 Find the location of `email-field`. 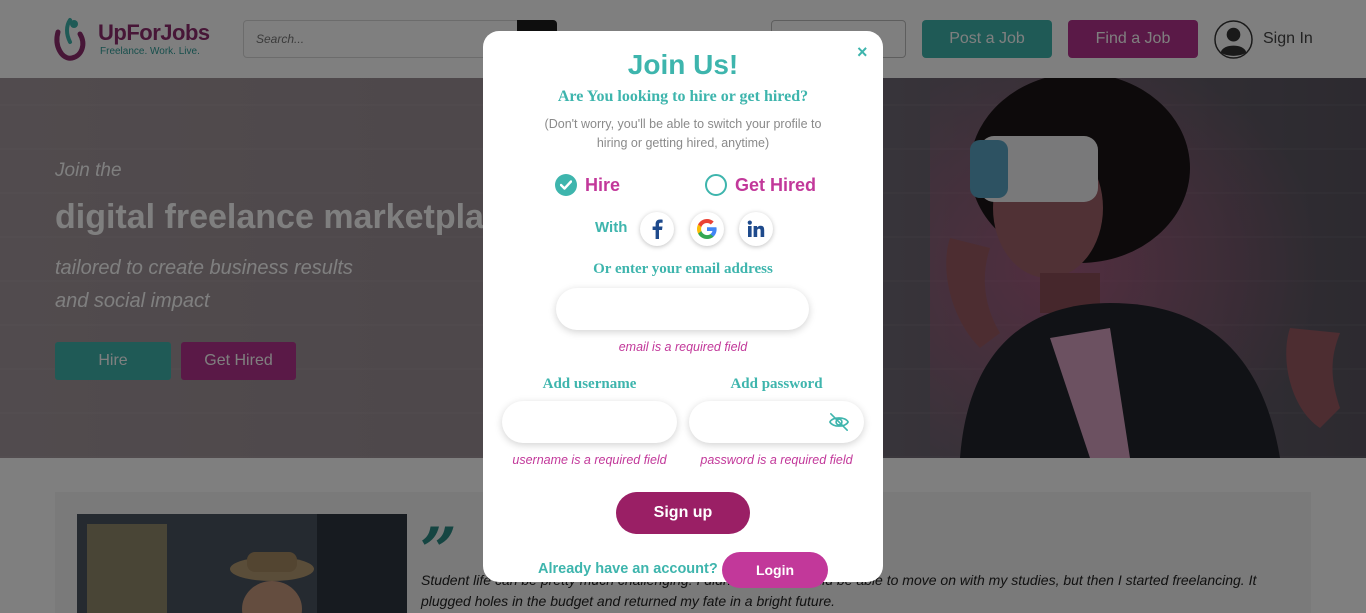

email-field is located at coordinates (682, 309).